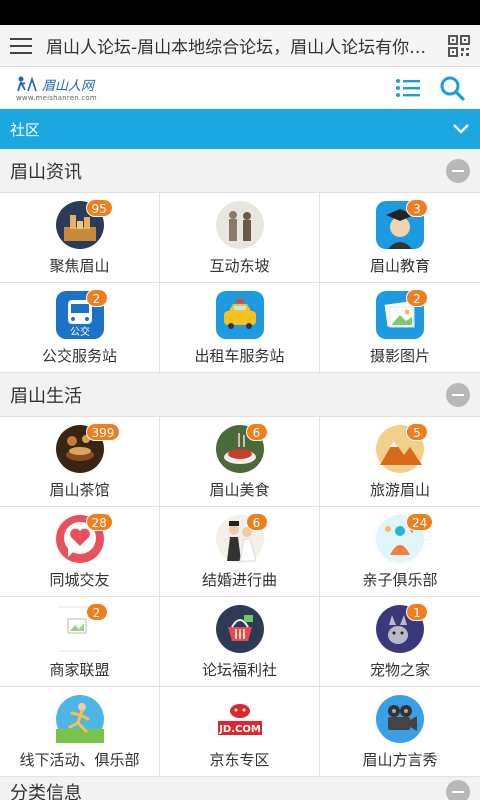  I want to click on logo-figure-icon, so click(27, 84).